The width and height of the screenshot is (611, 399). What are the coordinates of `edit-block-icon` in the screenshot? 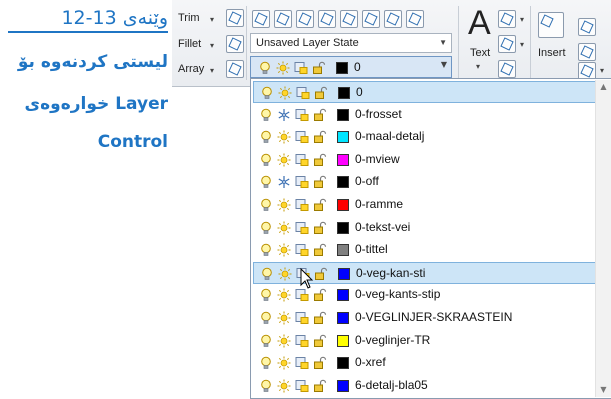 It's located at (587, 52).